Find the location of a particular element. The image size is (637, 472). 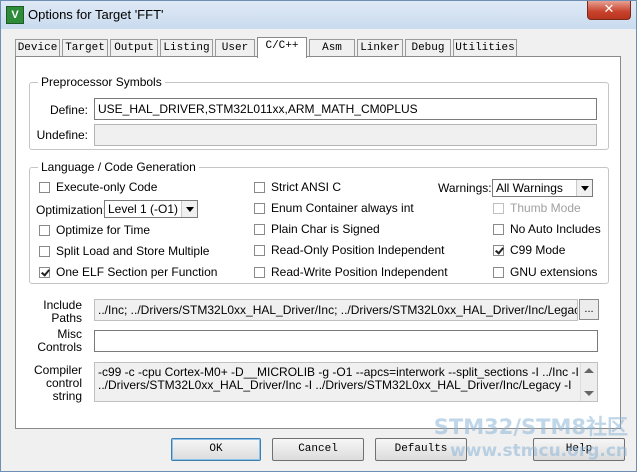

warnings-select: All Warnings is located at coordinates (542, 188).